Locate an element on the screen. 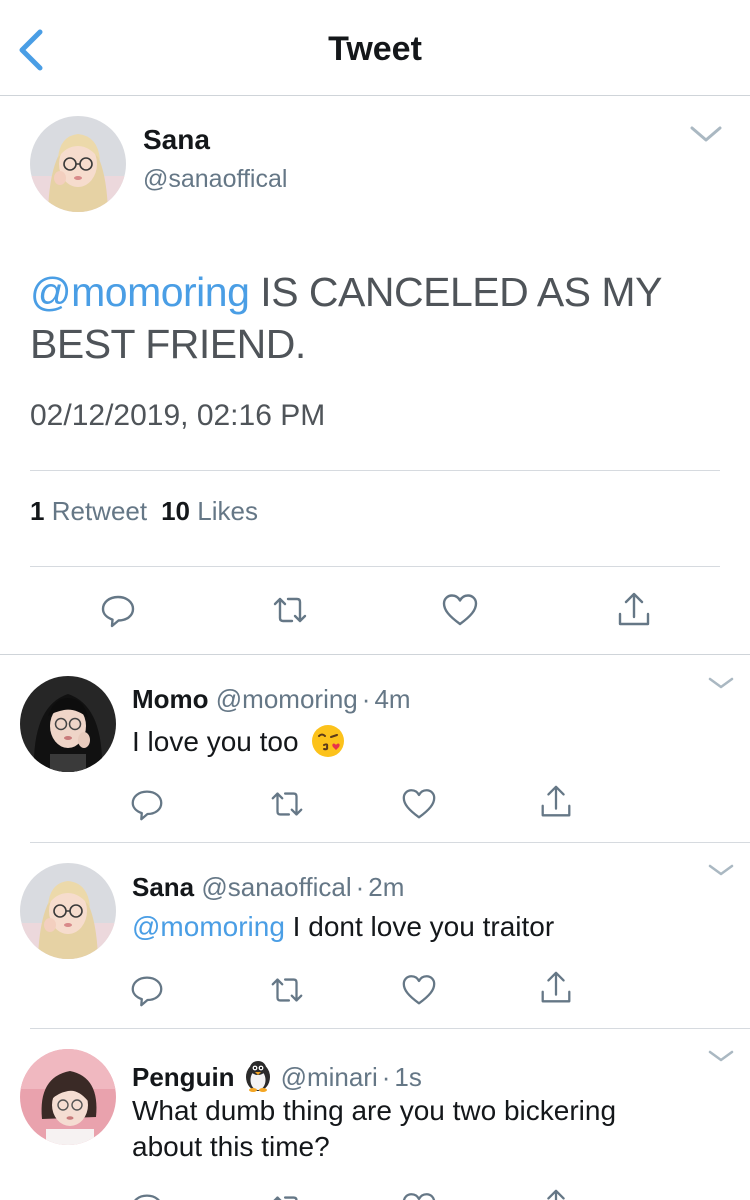 Image resolution: width=750 pixels, height=1200 pixels. reply-body: I love you too is located at coordinates (215, 741).